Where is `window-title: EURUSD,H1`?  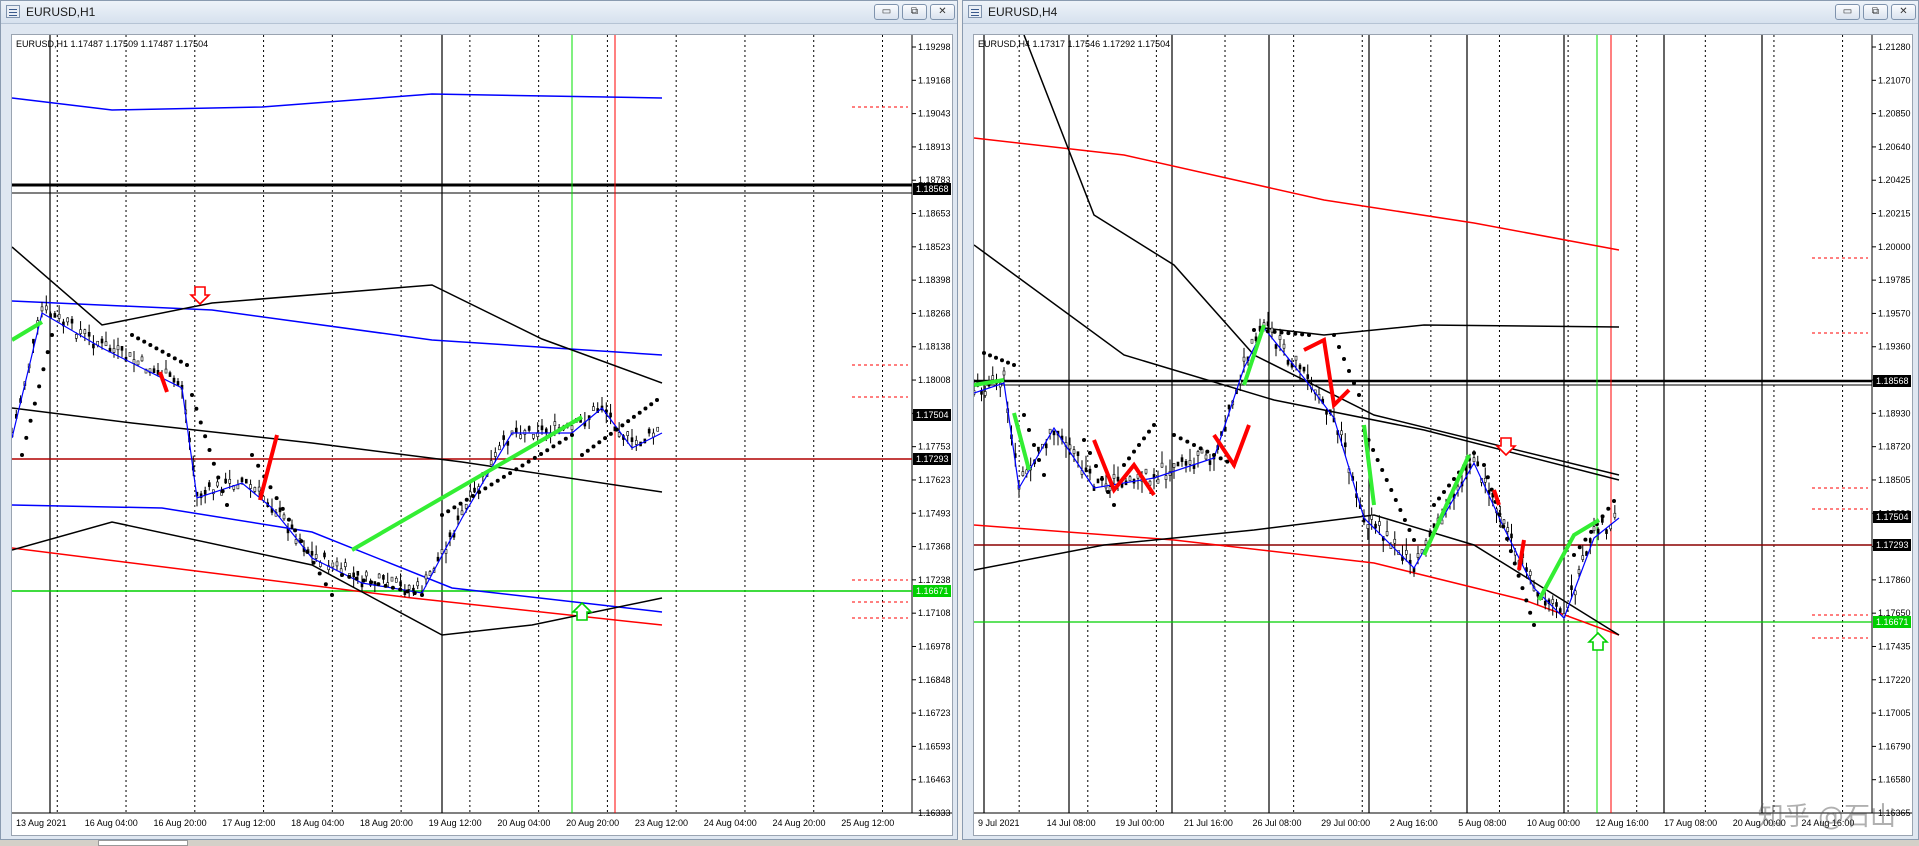 window-title: EURUSD,H1 is located at coordinates (61, 12).